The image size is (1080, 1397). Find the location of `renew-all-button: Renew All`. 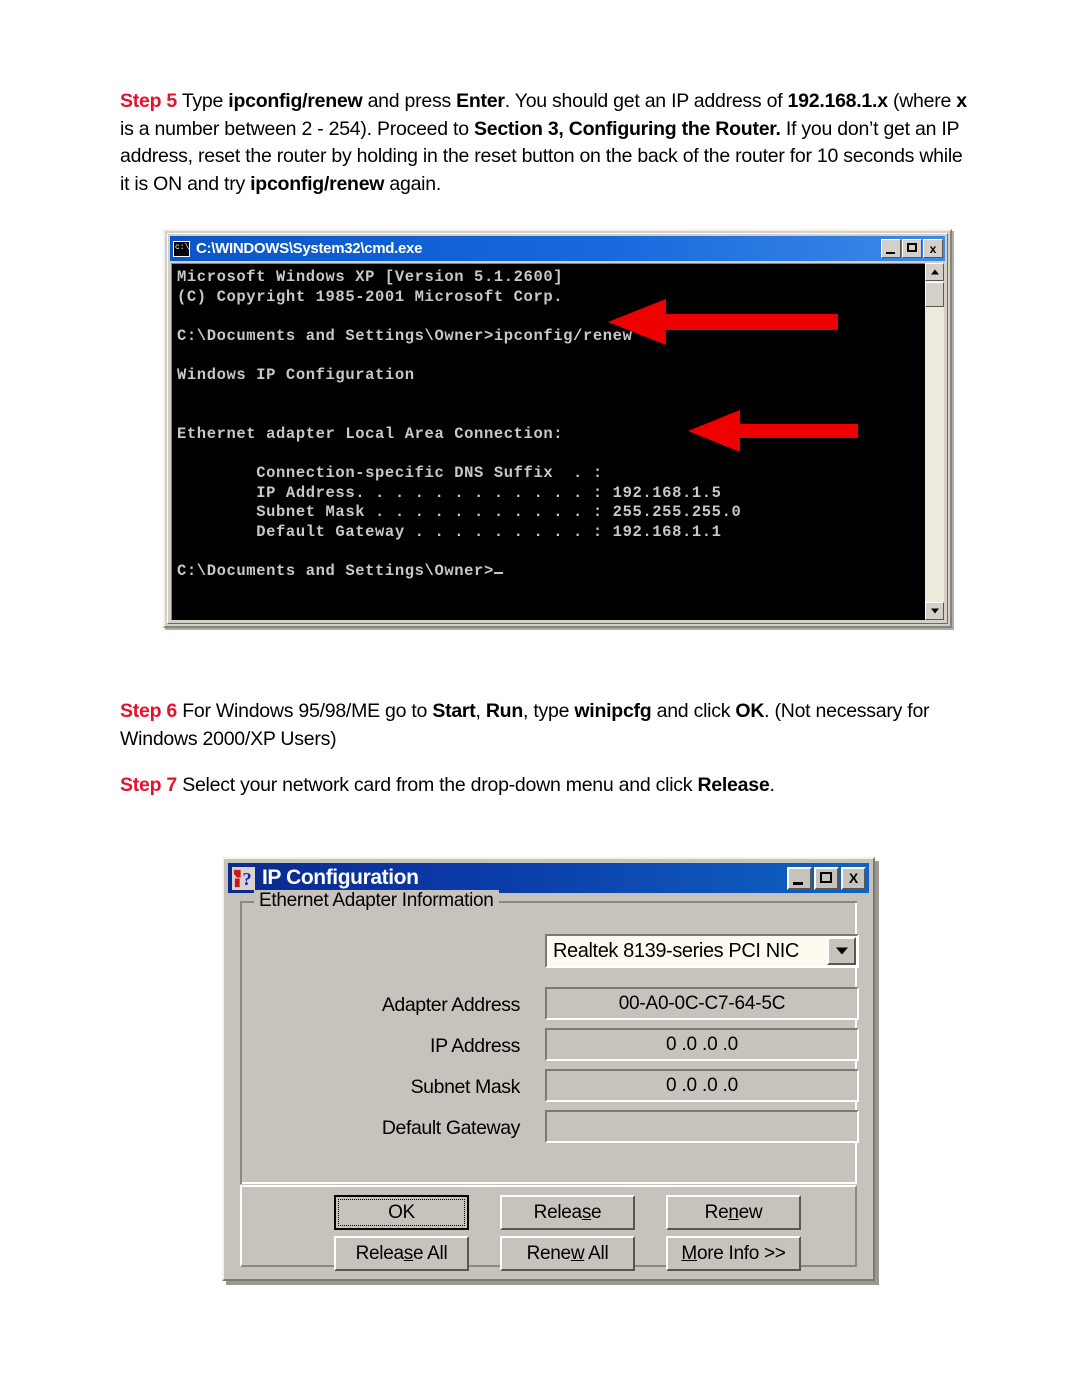

renew-all-button: Renew All is located at coordinates (567, 1253).